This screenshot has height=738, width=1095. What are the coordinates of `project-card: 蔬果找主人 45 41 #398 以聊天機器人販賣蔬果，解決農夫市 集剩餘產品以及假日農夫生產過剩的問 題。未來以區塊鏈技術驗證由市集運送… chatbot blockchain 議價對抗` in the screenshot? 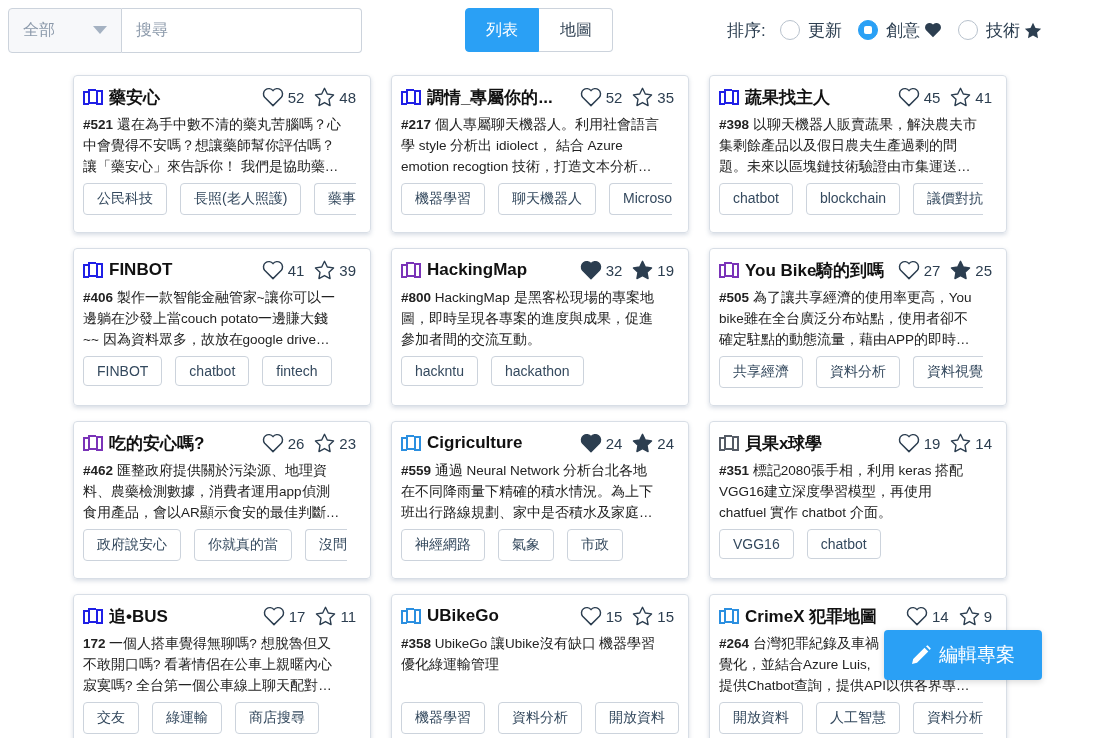 It's located at (858, 154).